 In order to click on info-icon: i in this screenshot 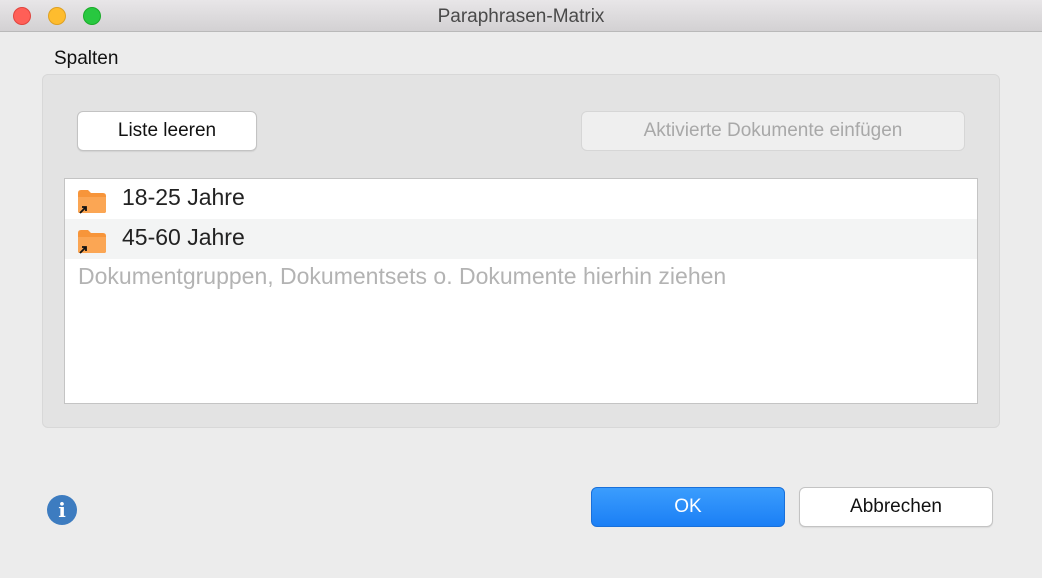, I will do `click(62, 510)`.